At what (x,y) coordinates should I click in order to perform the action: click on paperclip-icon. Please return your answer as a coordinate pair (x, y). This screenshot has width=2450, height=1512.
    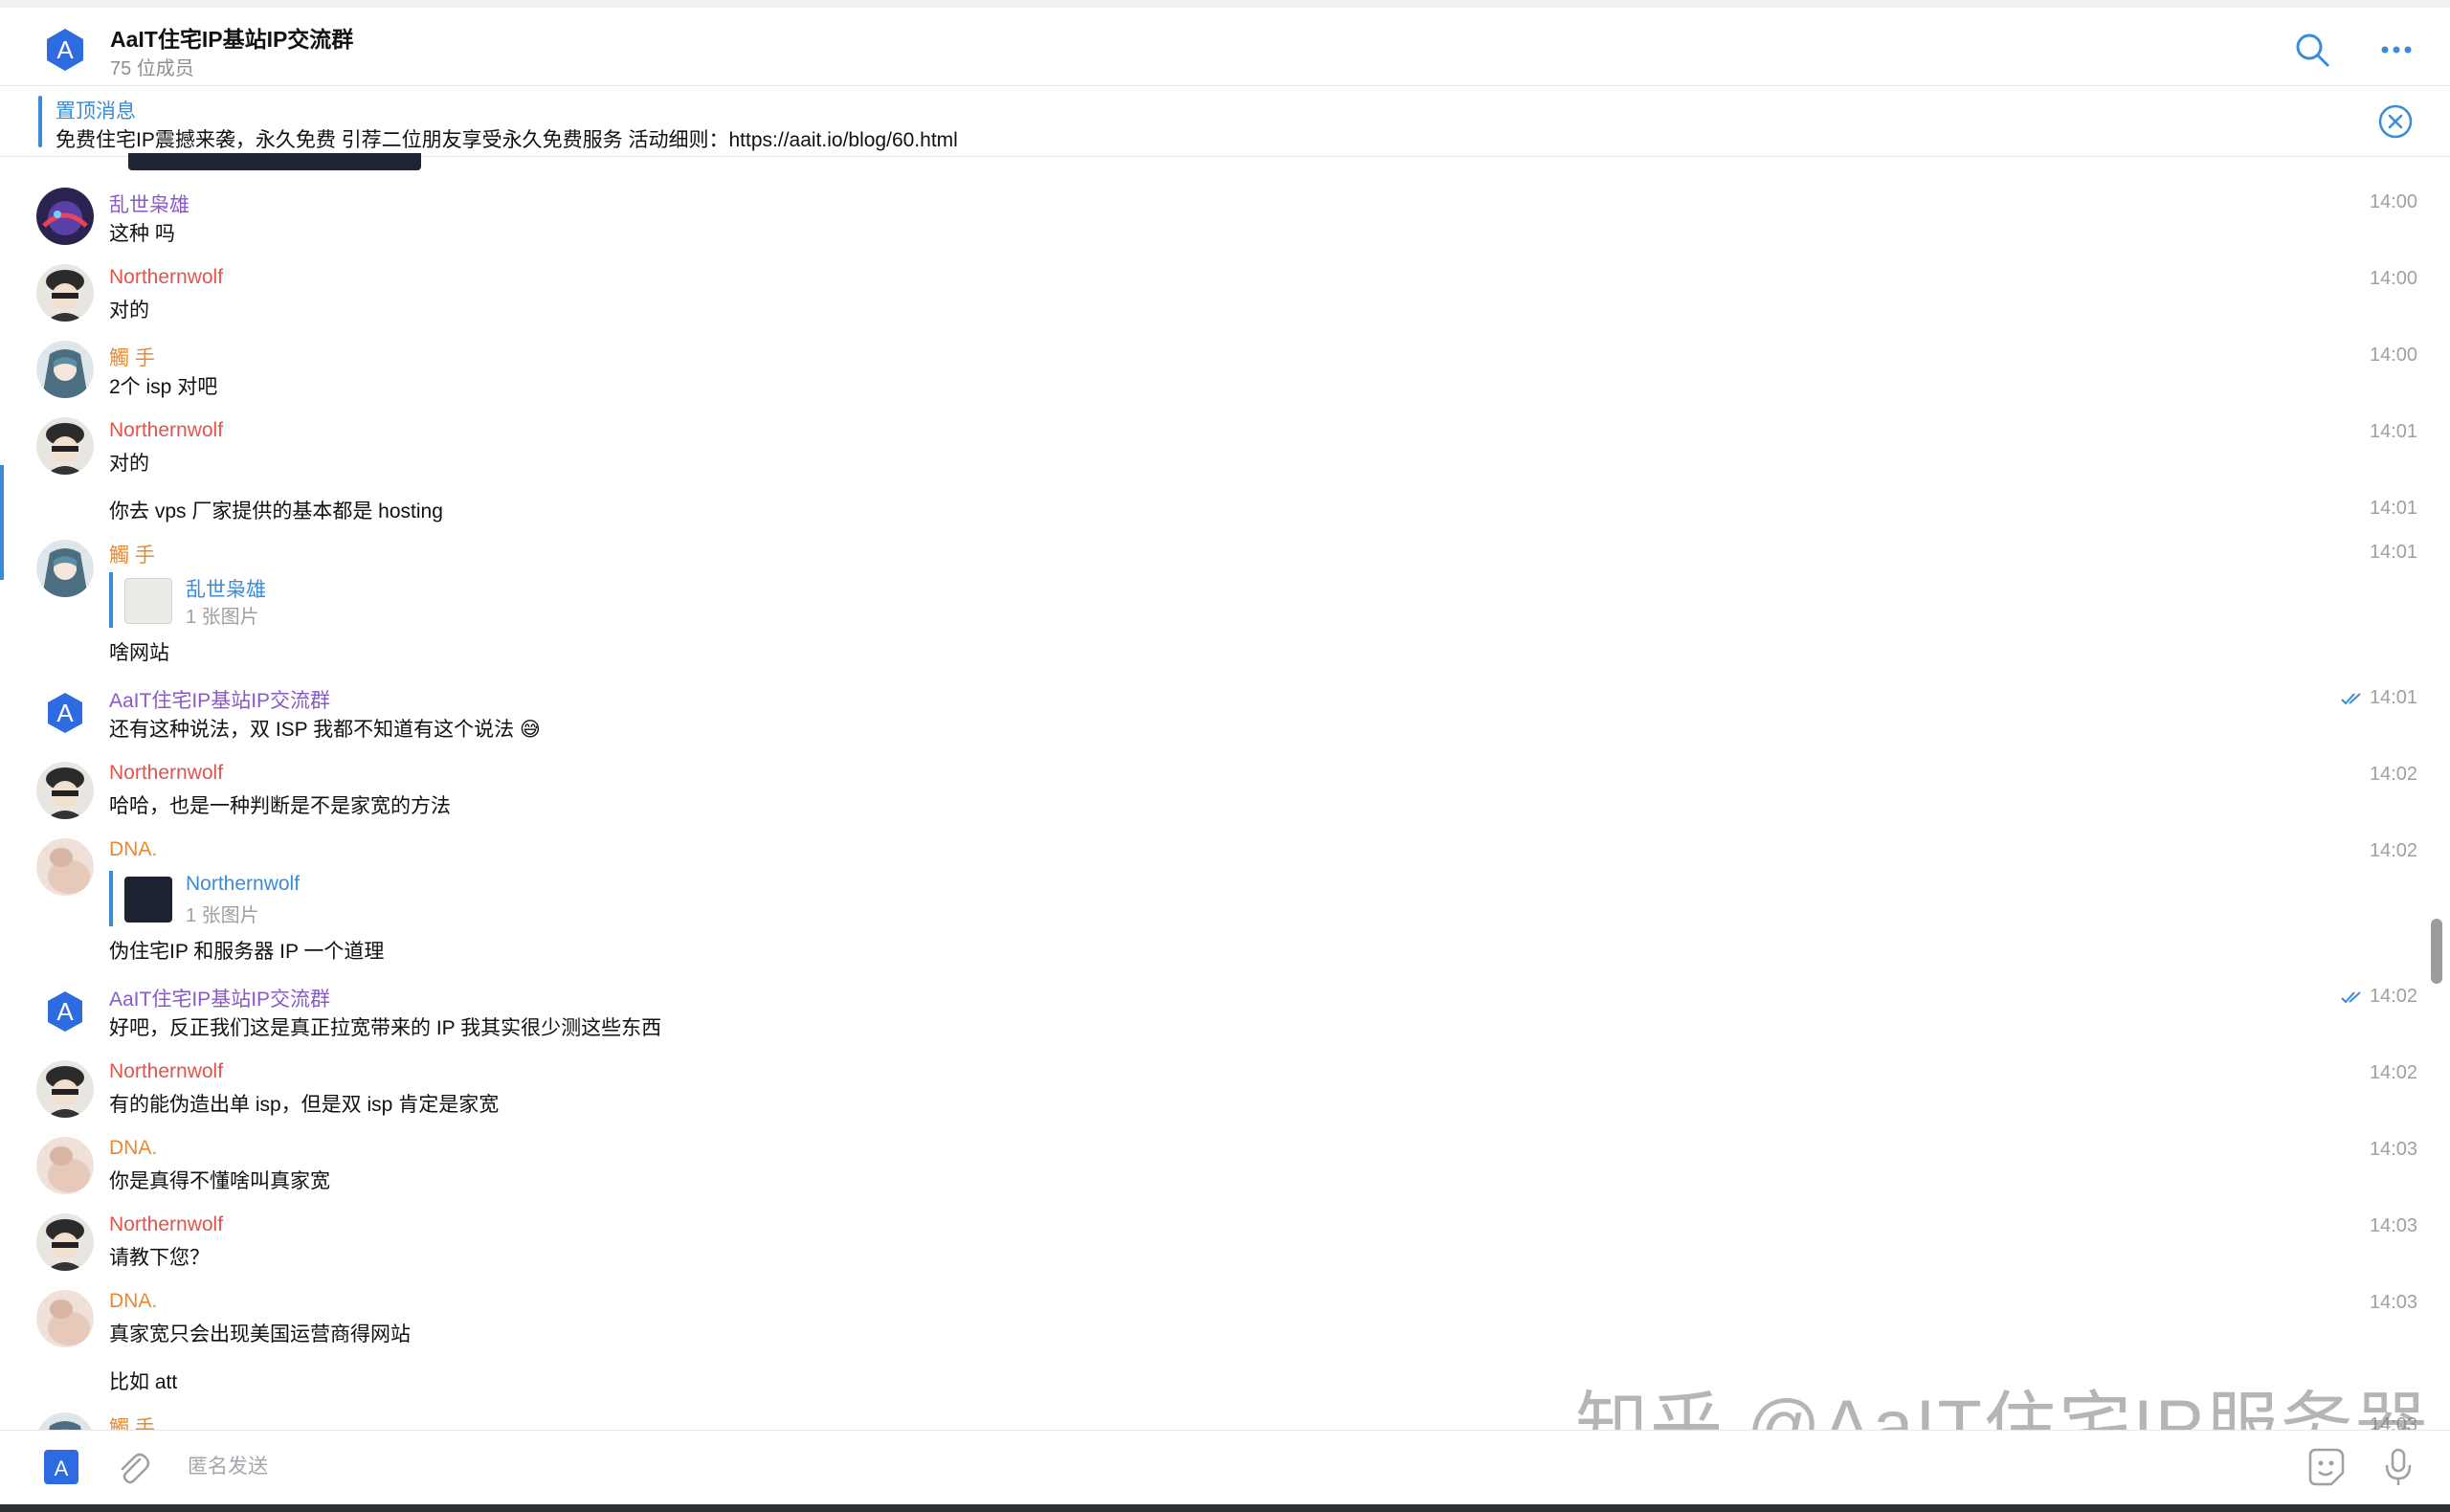
    Looking at the image, I should click on (132, 1467).